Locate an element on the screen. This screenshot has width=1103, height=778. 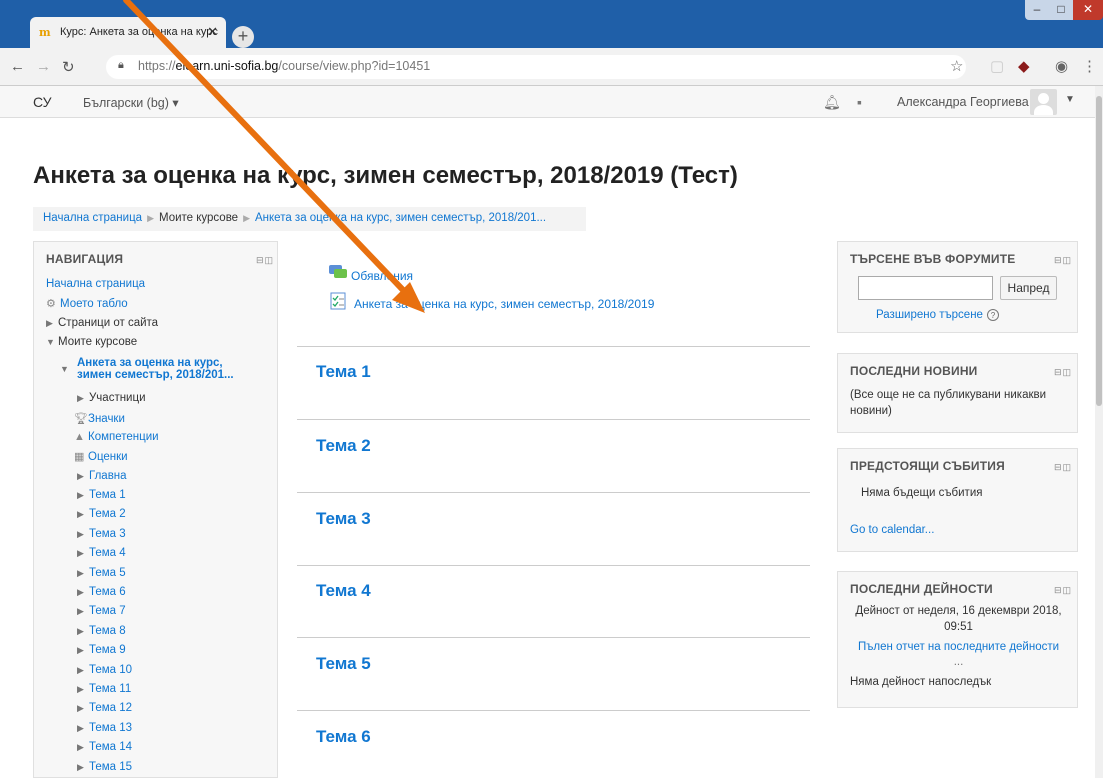
nav-topic-item: ▶ Тема 8 is located at coordinates (101, 631).